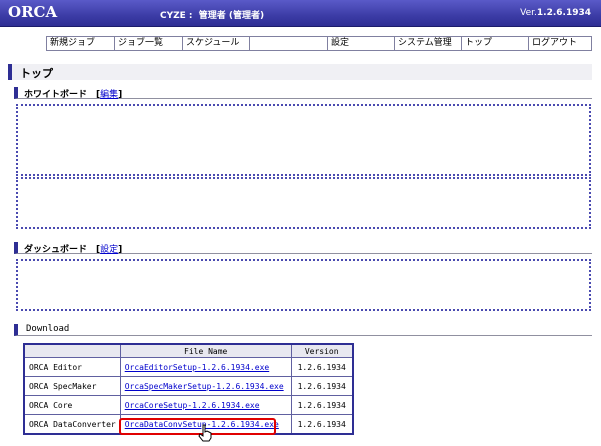 This screenshot has height=446, width=601. Describe the element at coordinates (216, 43) in the screenshot. I see `menu-item-2: スケジュール` at that location.